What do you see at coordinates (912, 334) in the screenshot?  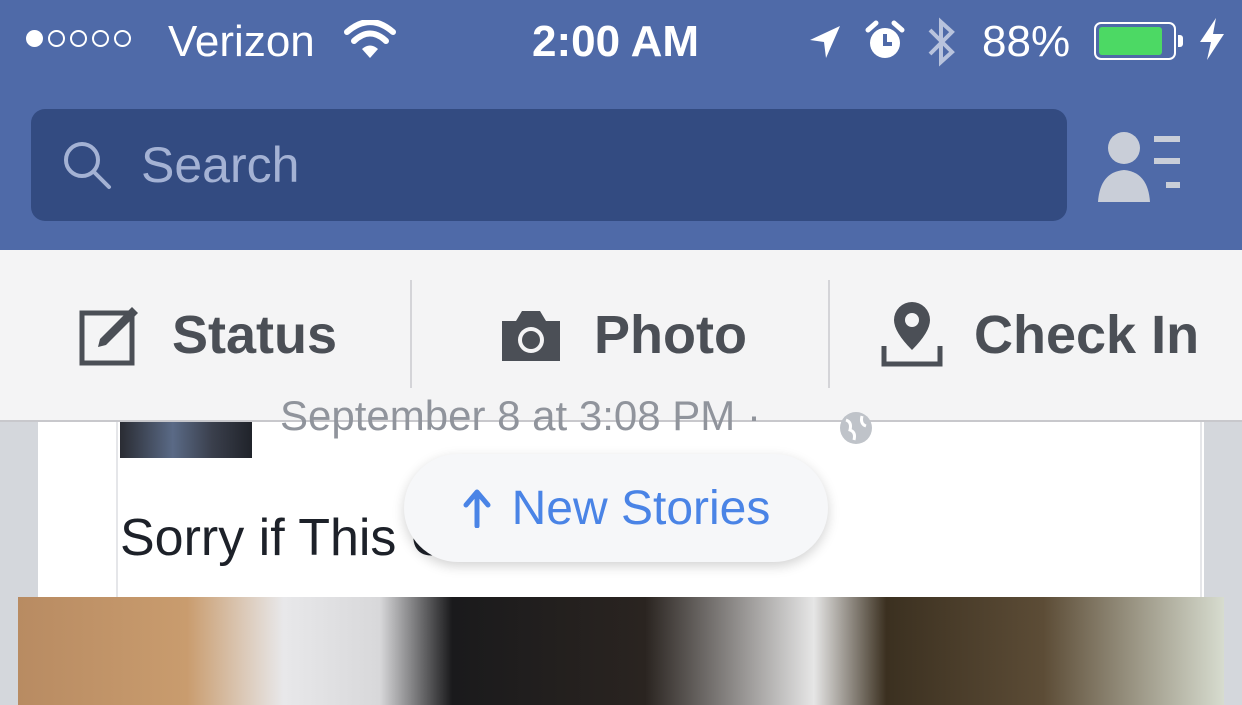 I see `location-pin-icon` at bounding box center [912, 334].